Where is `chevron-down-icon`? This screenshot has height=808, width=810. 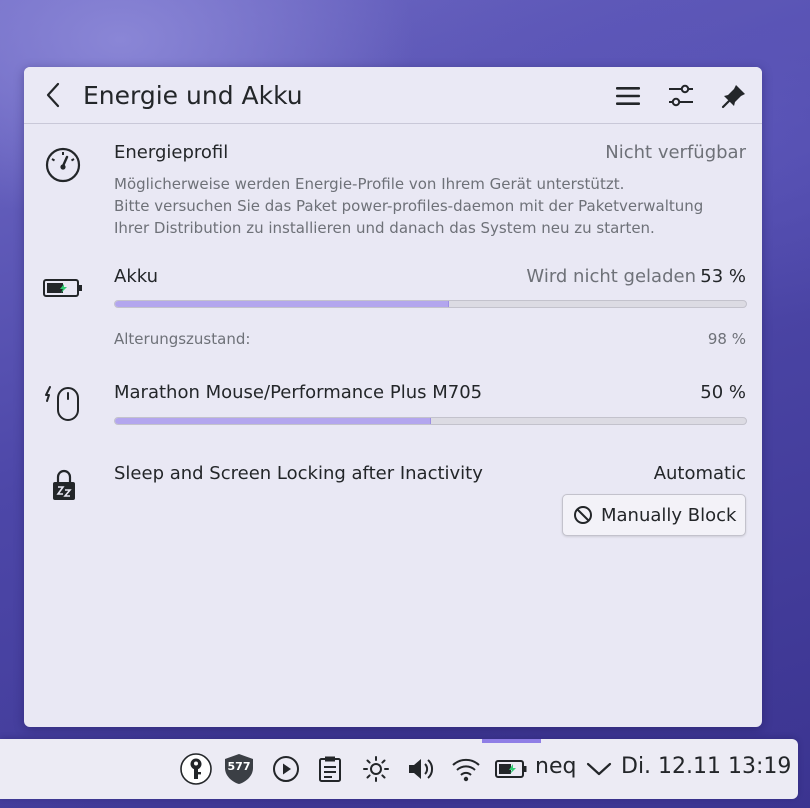
chevron-down-icon is located at coordinates (599, 769).